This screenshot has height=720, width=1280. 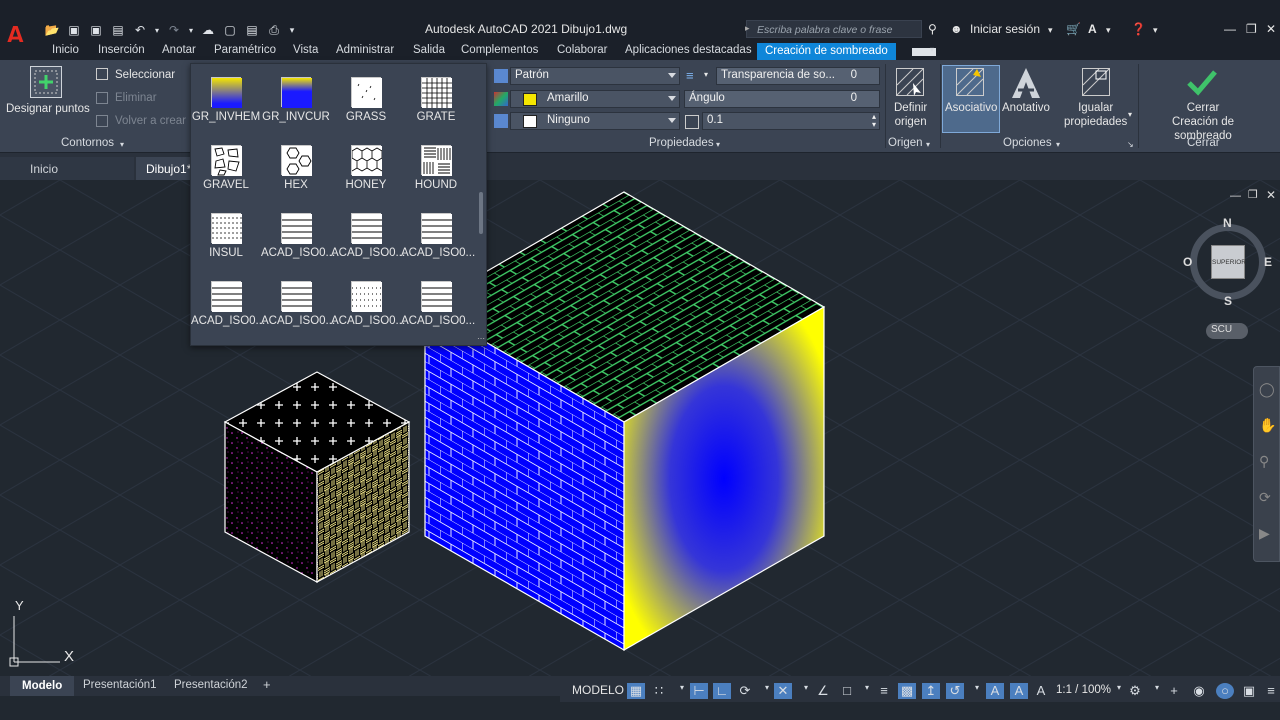 What do you see at coordinates (1019, 691) in the screenshot?
I see `auto-scale-icon: A` at bounding box center [1019, 691].